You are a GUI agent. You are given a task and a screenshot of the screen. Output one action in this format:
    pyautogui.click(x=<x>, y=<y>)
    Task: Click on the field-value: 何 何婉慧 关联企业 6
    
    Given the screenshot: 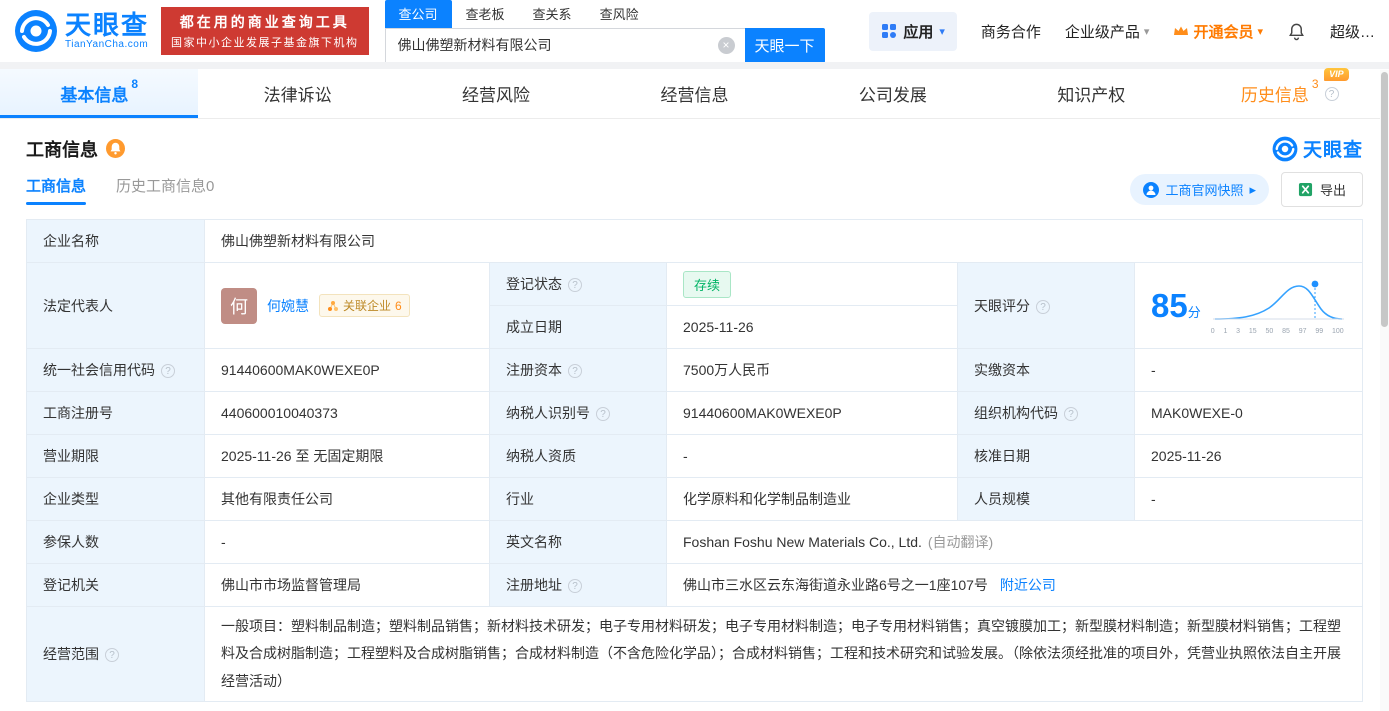 What is the action you would take?
    pyautogui.click(x=347, y=305)
    